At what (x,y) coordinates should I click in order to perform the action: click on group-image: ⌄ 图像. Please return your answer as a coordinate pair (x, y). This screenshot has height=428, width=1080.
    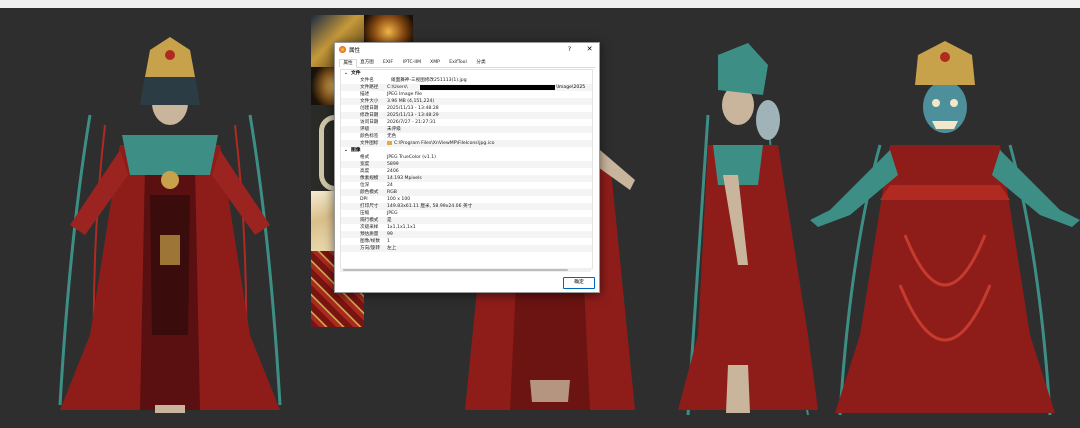
    Looking at the image, I should click on (466, 150).